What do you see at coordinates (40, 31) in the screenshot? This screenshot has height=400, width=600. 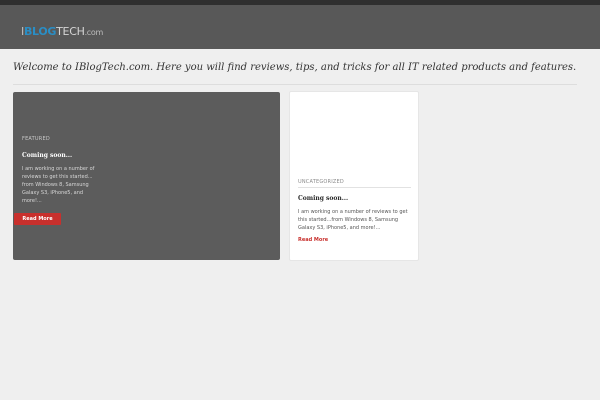 I see `logo-text-blog: BLOG` at bounding box center [40, 31].